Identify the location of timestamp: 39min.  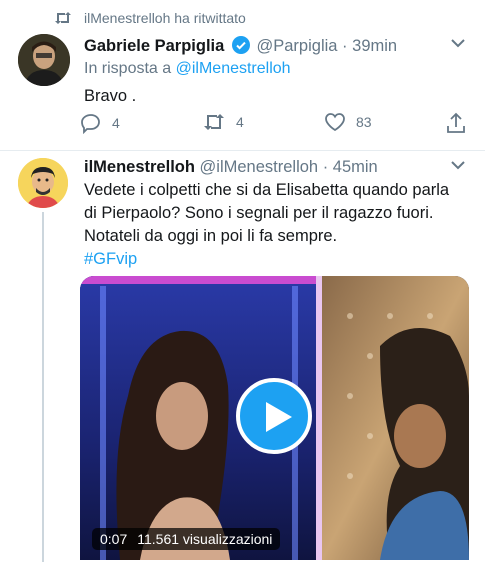
(374, 46).